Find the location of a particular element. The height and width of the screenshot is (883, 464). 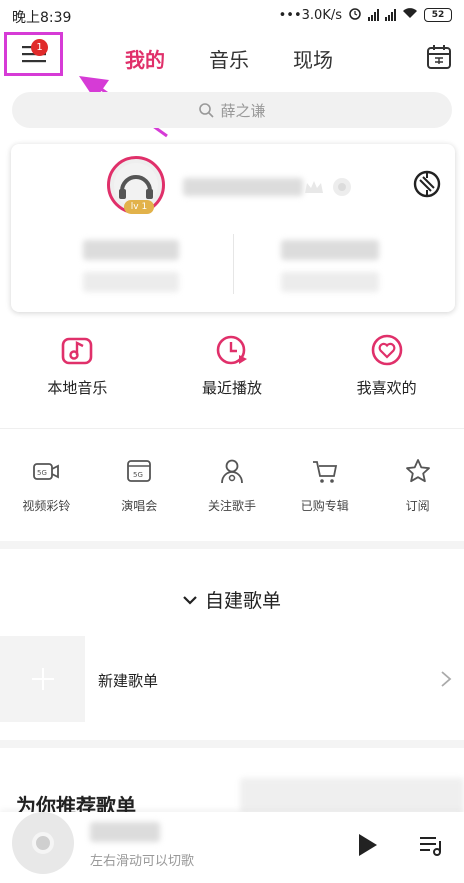

new-playlist-label: 新建歌单 is located at coordinates (128, 681).